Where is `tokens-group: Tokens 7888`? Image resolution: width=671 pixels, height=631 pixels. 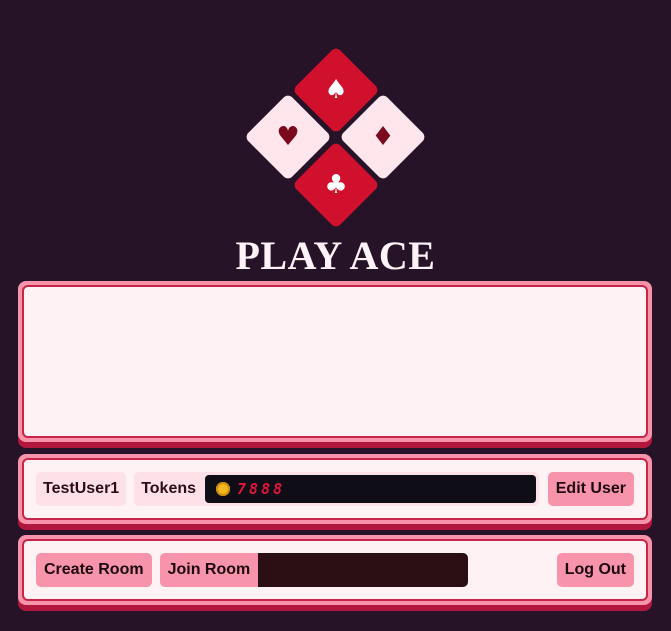
tokens-group: Tokens 7888 is located at coordinates (336, 489).